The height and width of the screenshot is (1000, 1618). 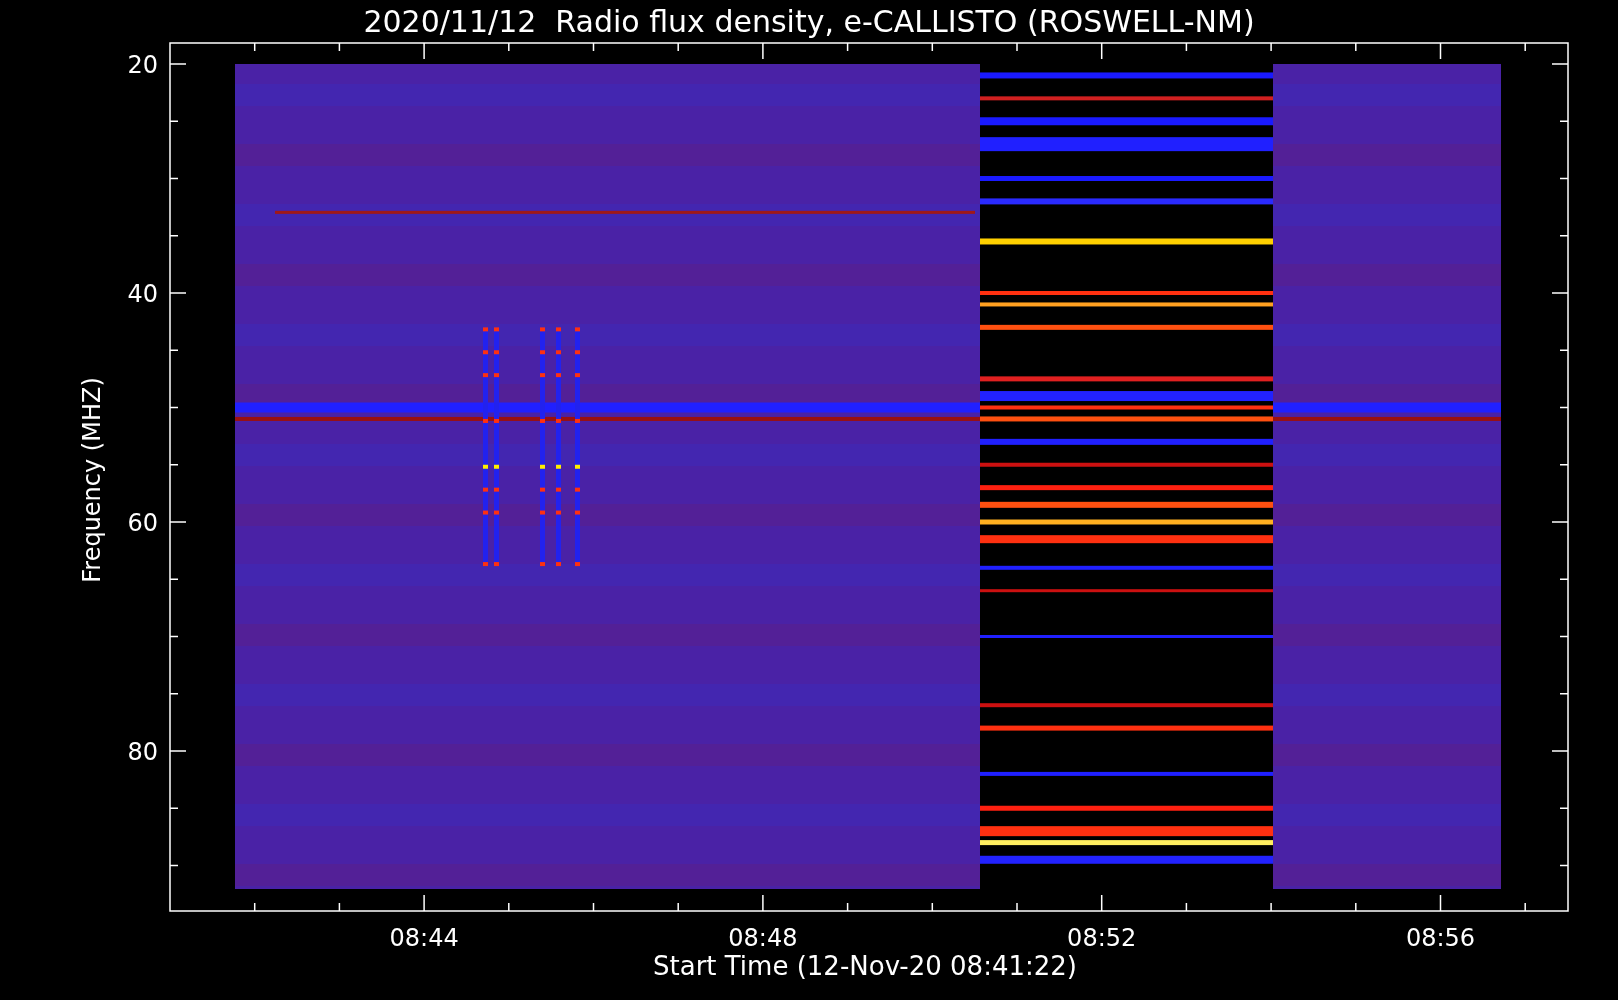 What do you see at coordinates (809, 21) in the screenshot?
I see `chart-title: 2020/11/12 Radio flux density, e-CALLISTO (ROSWELL-NM)` at bounding box center [809, 21].